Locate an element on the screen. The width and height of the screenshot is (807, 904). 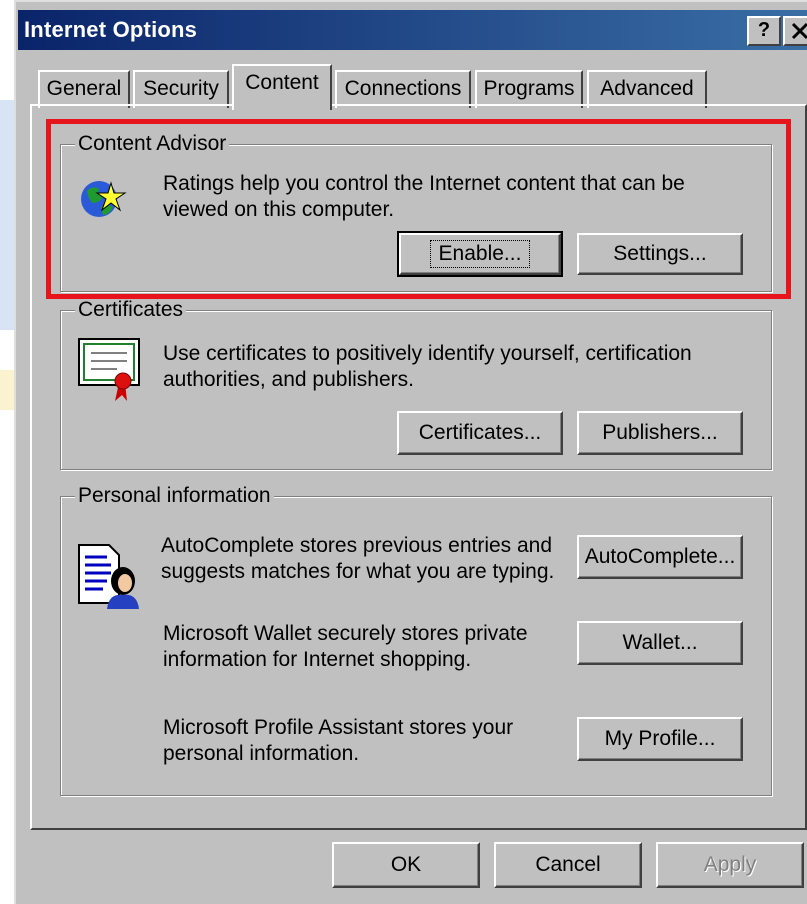
wallet-description-line1: Microsoft Wallet securely stores private is located at coordinates (345, 633).